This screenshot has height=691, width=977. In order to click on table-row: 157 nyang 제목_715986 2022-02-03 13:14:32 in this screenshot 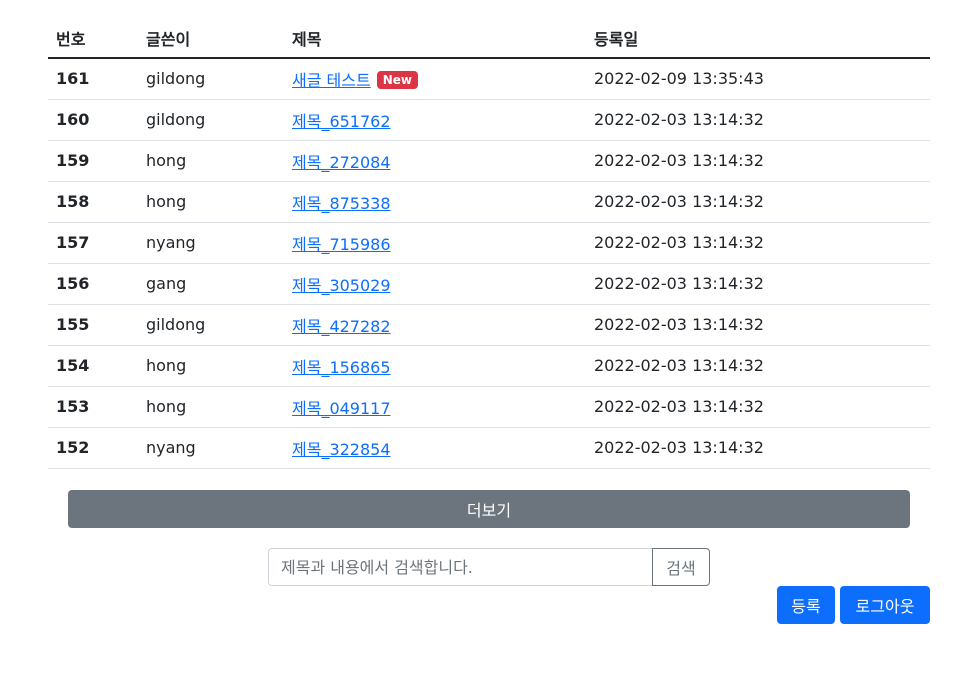, I will do `click(489, 243)`.